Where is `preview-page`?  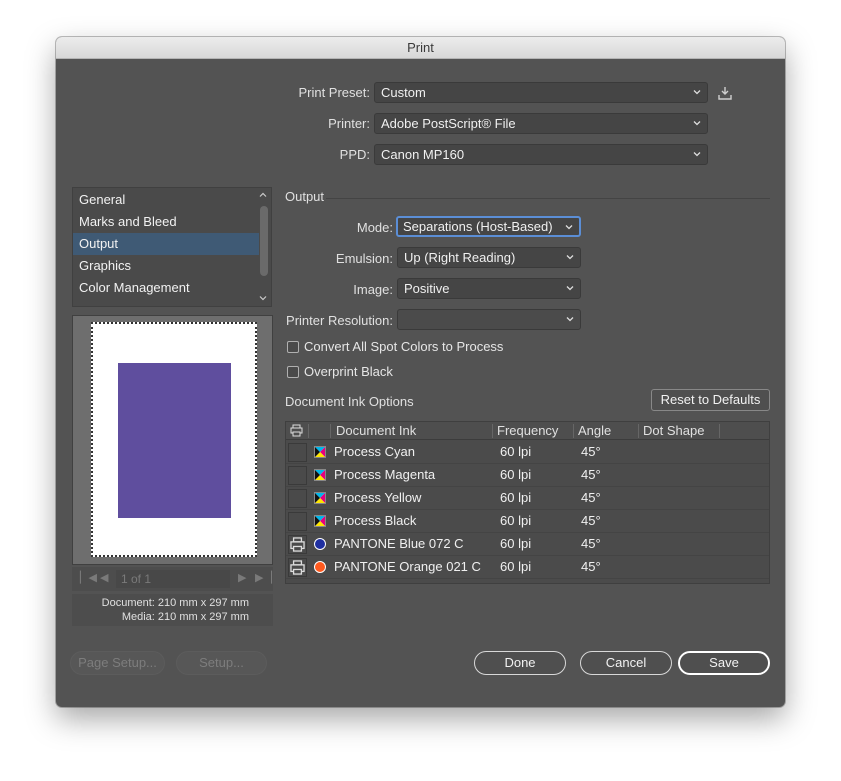
preview-page is located at coordinates (174, 439).